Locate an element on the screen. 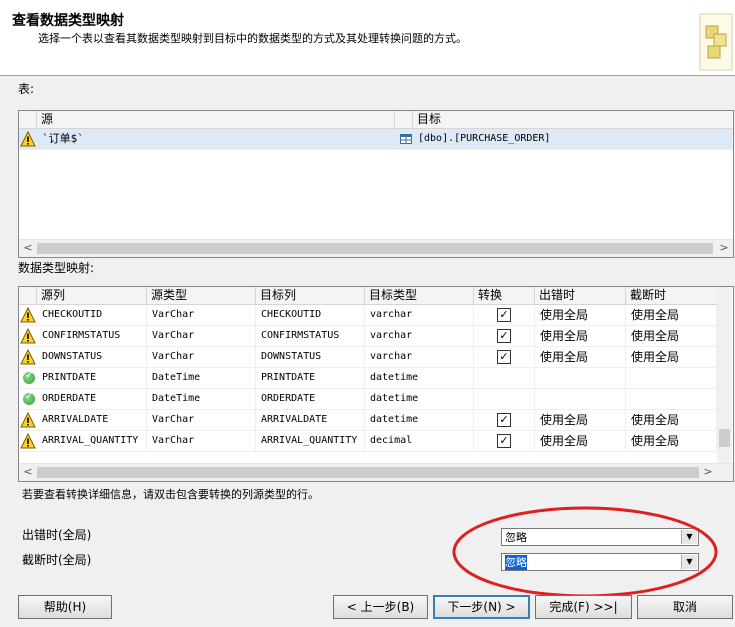 The height and width of the screenshot is (627, 735). dst-col-cell: PRINTDATE is located at coordinates (310, 378).